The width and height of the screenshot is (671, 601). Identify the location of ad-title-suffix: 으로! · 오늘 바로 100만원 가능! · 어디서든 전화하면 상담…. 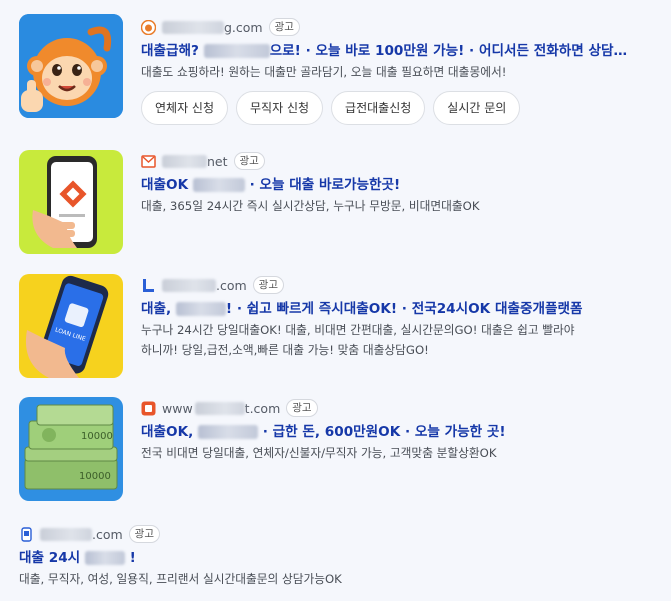
(448, 51).